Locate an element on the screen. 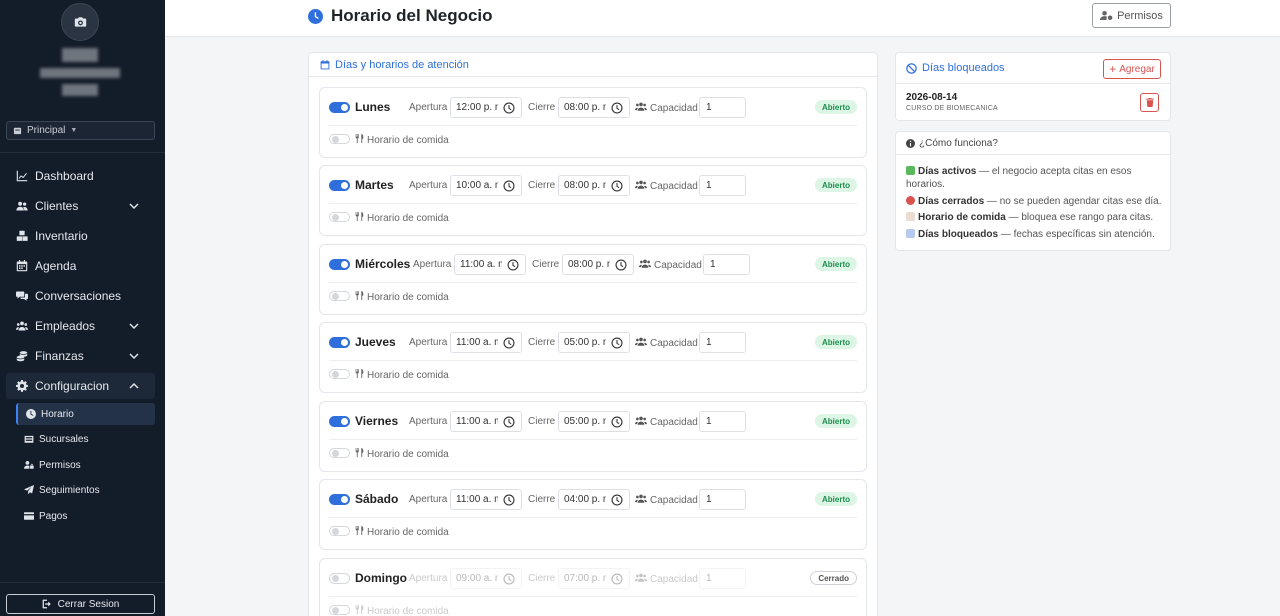  opening-time-input: 09:00 a. m. is located at coordinates (486, 578).